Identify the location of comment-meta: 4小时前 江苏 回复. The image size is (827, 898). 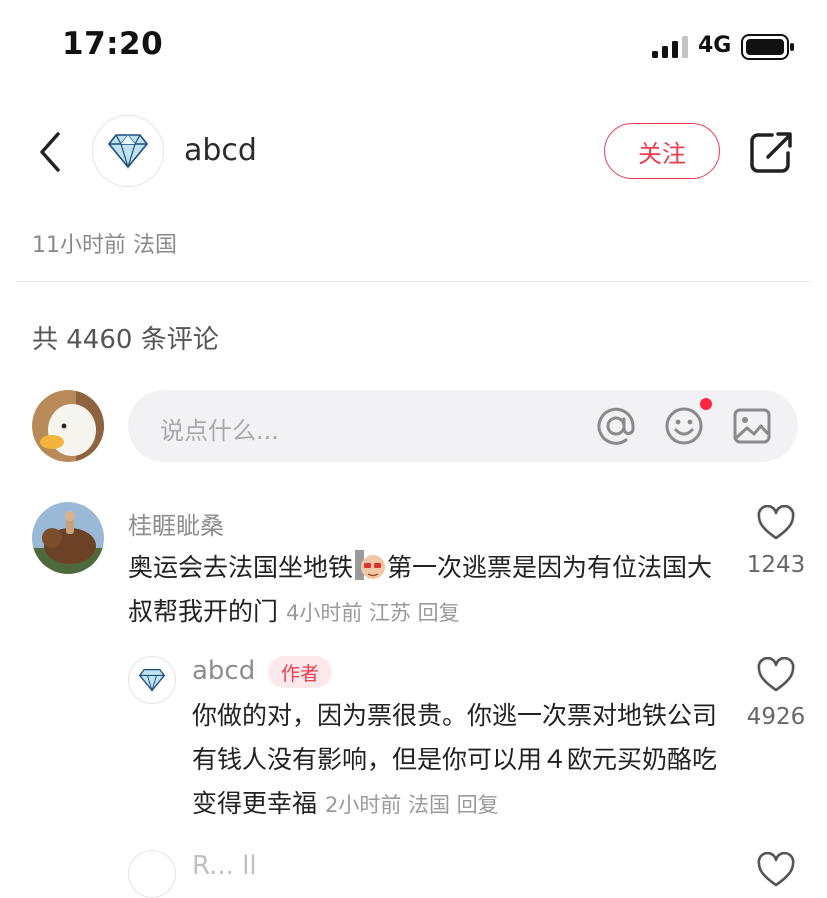
(373, 613).